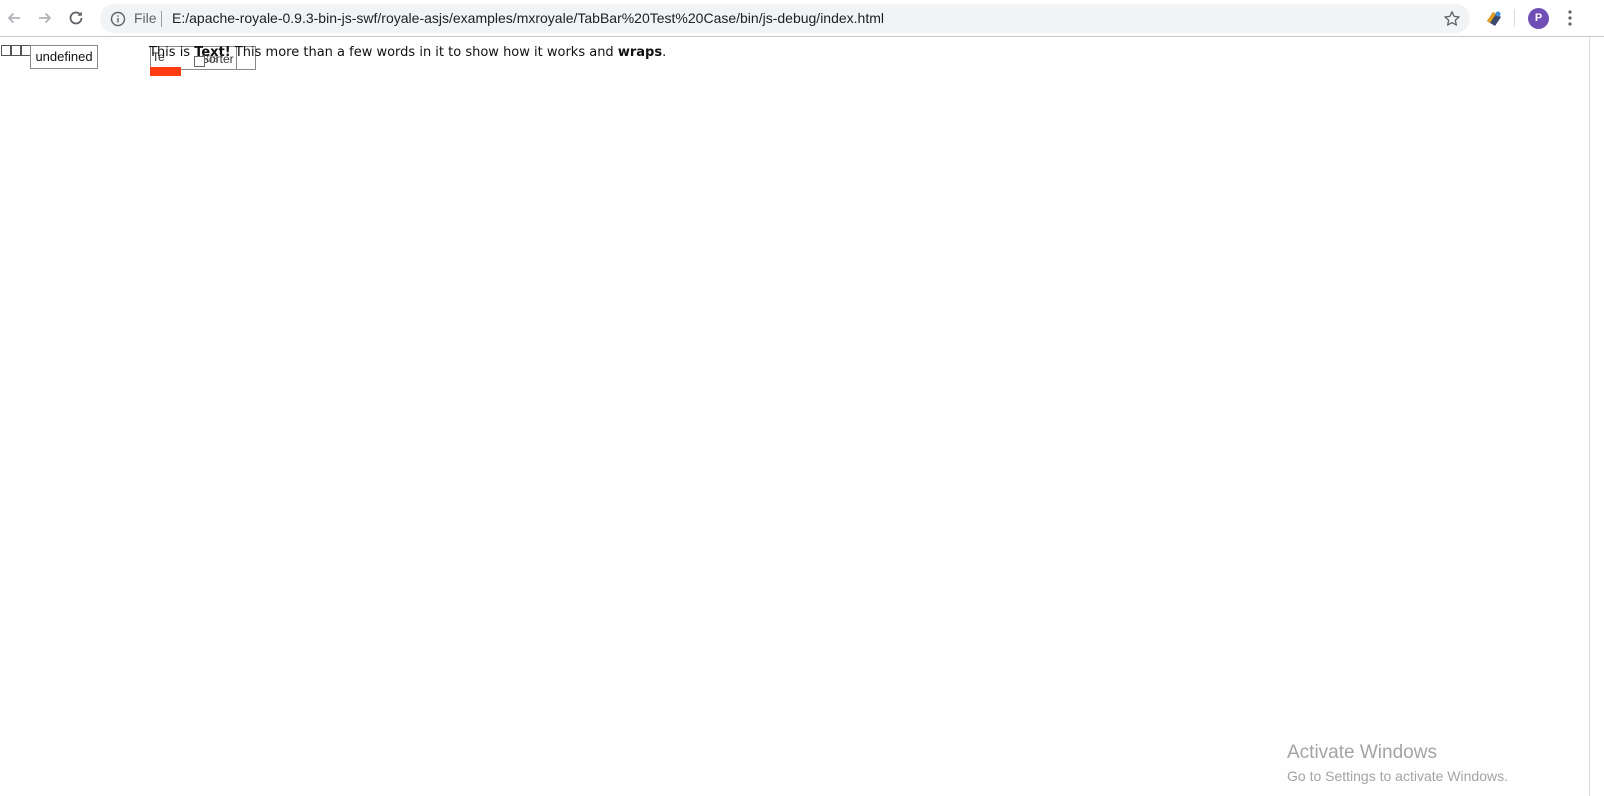  I want to click on kebab-menu-icon, so click(1570, 18).